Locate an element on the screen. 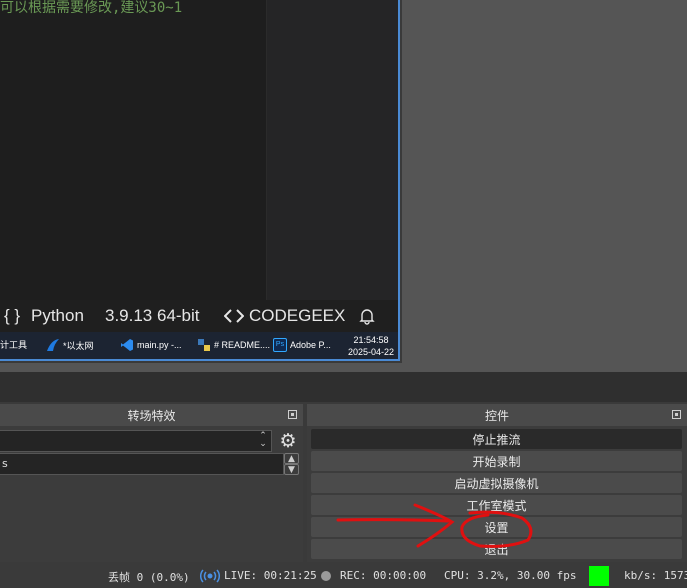 This screenshot has width=687, height=588. start-virtual-camera-button: 启动虚拟摄像机 is located at coordinates (496, 483).